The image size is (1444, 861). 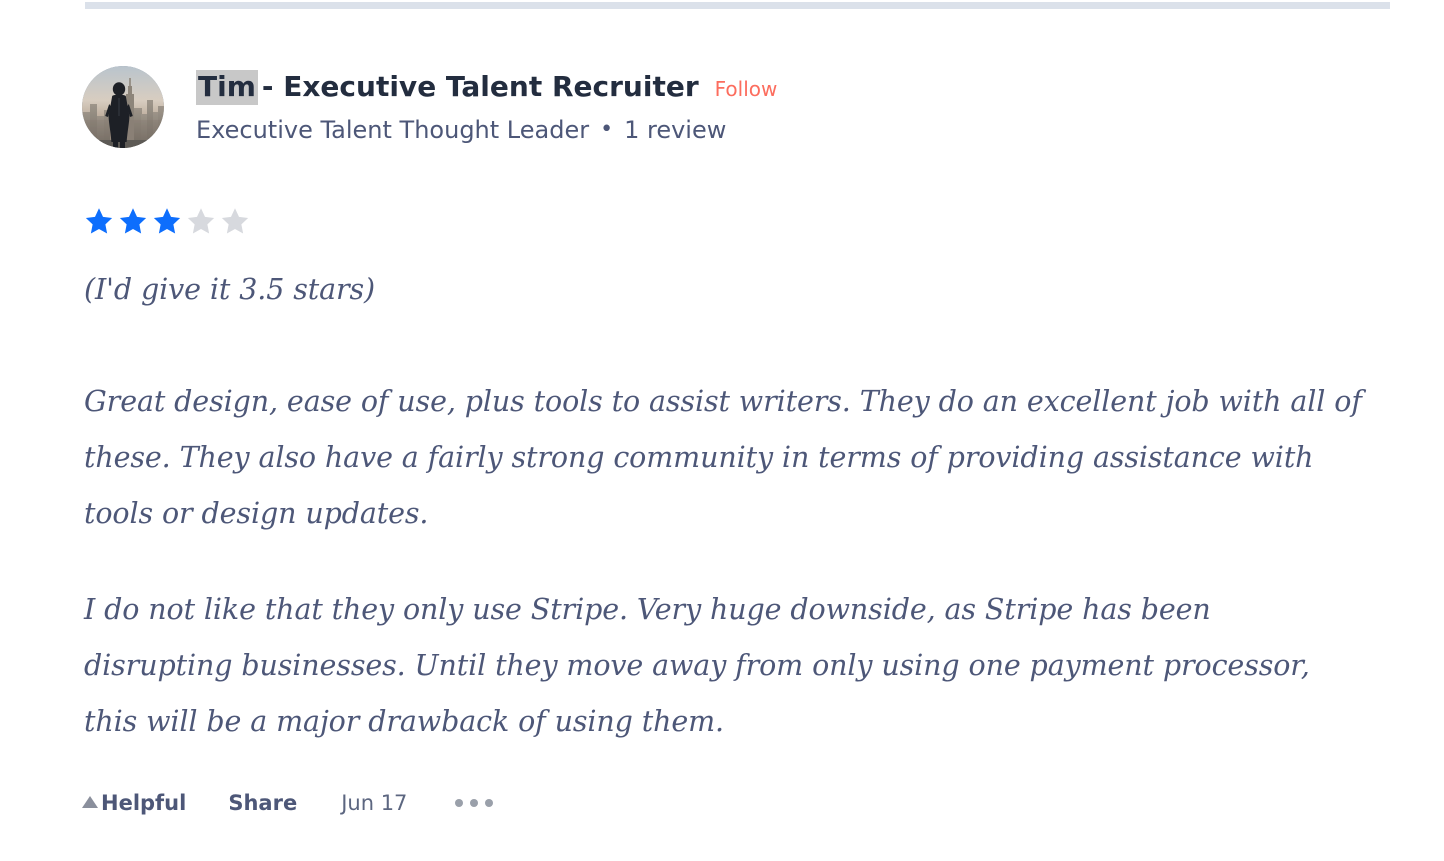 What do you see at coordinates (746, 89) in the screenshot?
I see `follow-button: Follow` at bounding box center [746, 89].